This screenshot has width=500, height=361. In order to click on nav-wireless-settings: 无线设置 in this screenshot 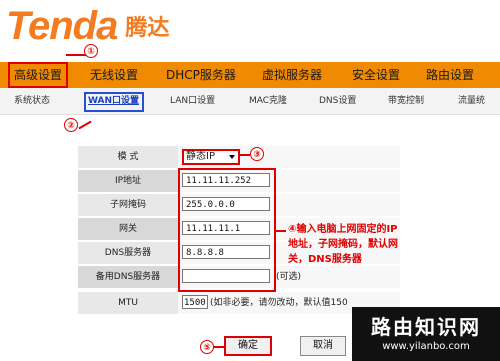, I will do `click(114, 75)`.